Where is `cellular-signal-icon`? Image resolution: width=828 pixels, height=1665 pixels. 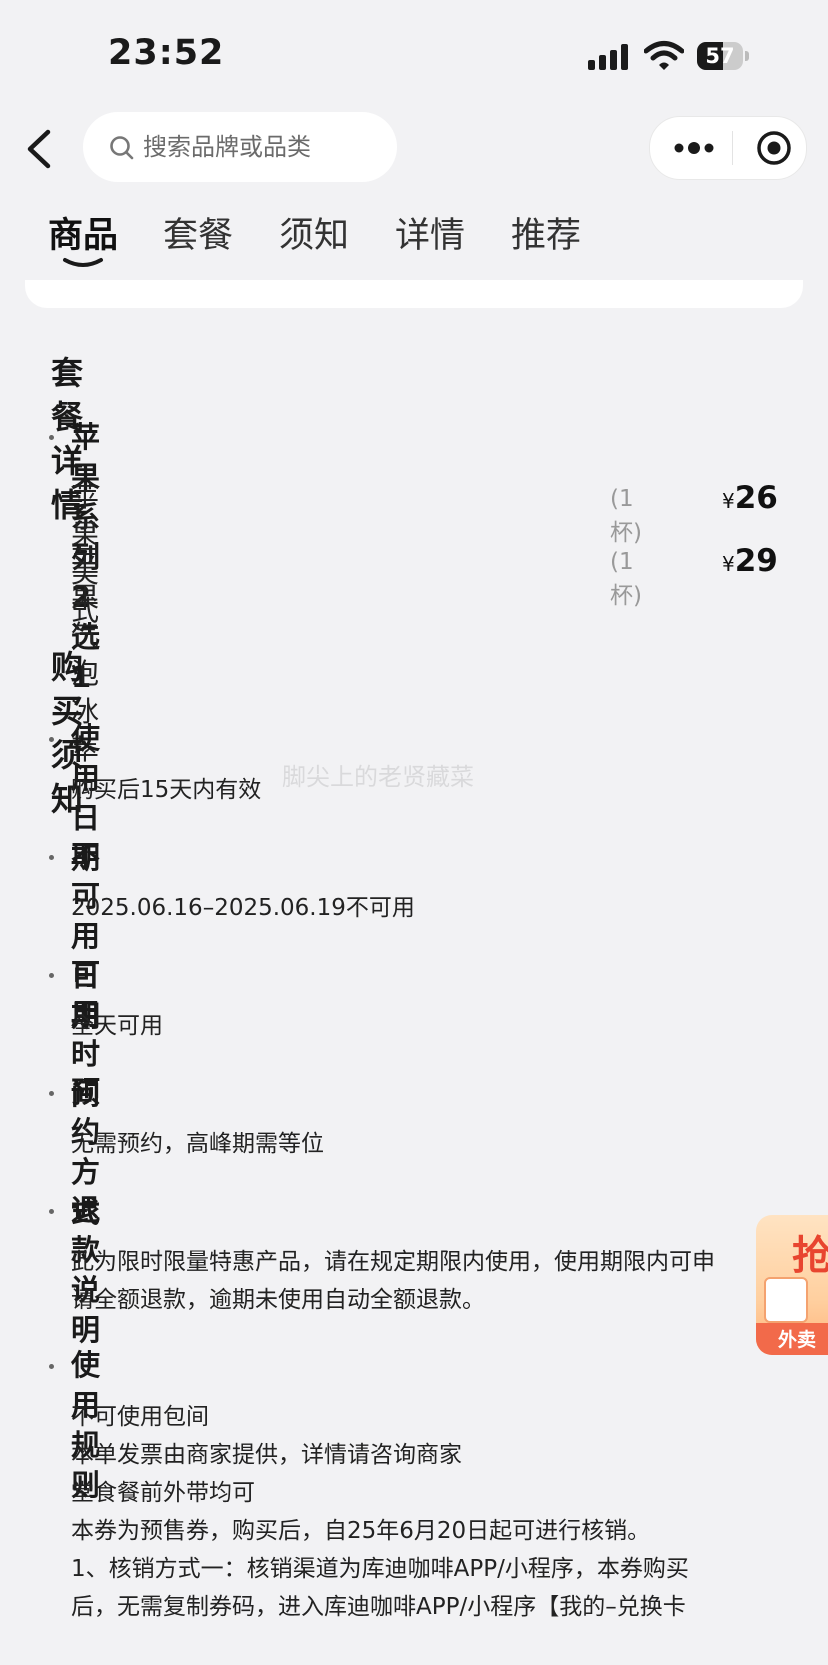 cellular-signal-icon is located at coordinates (609, 57).